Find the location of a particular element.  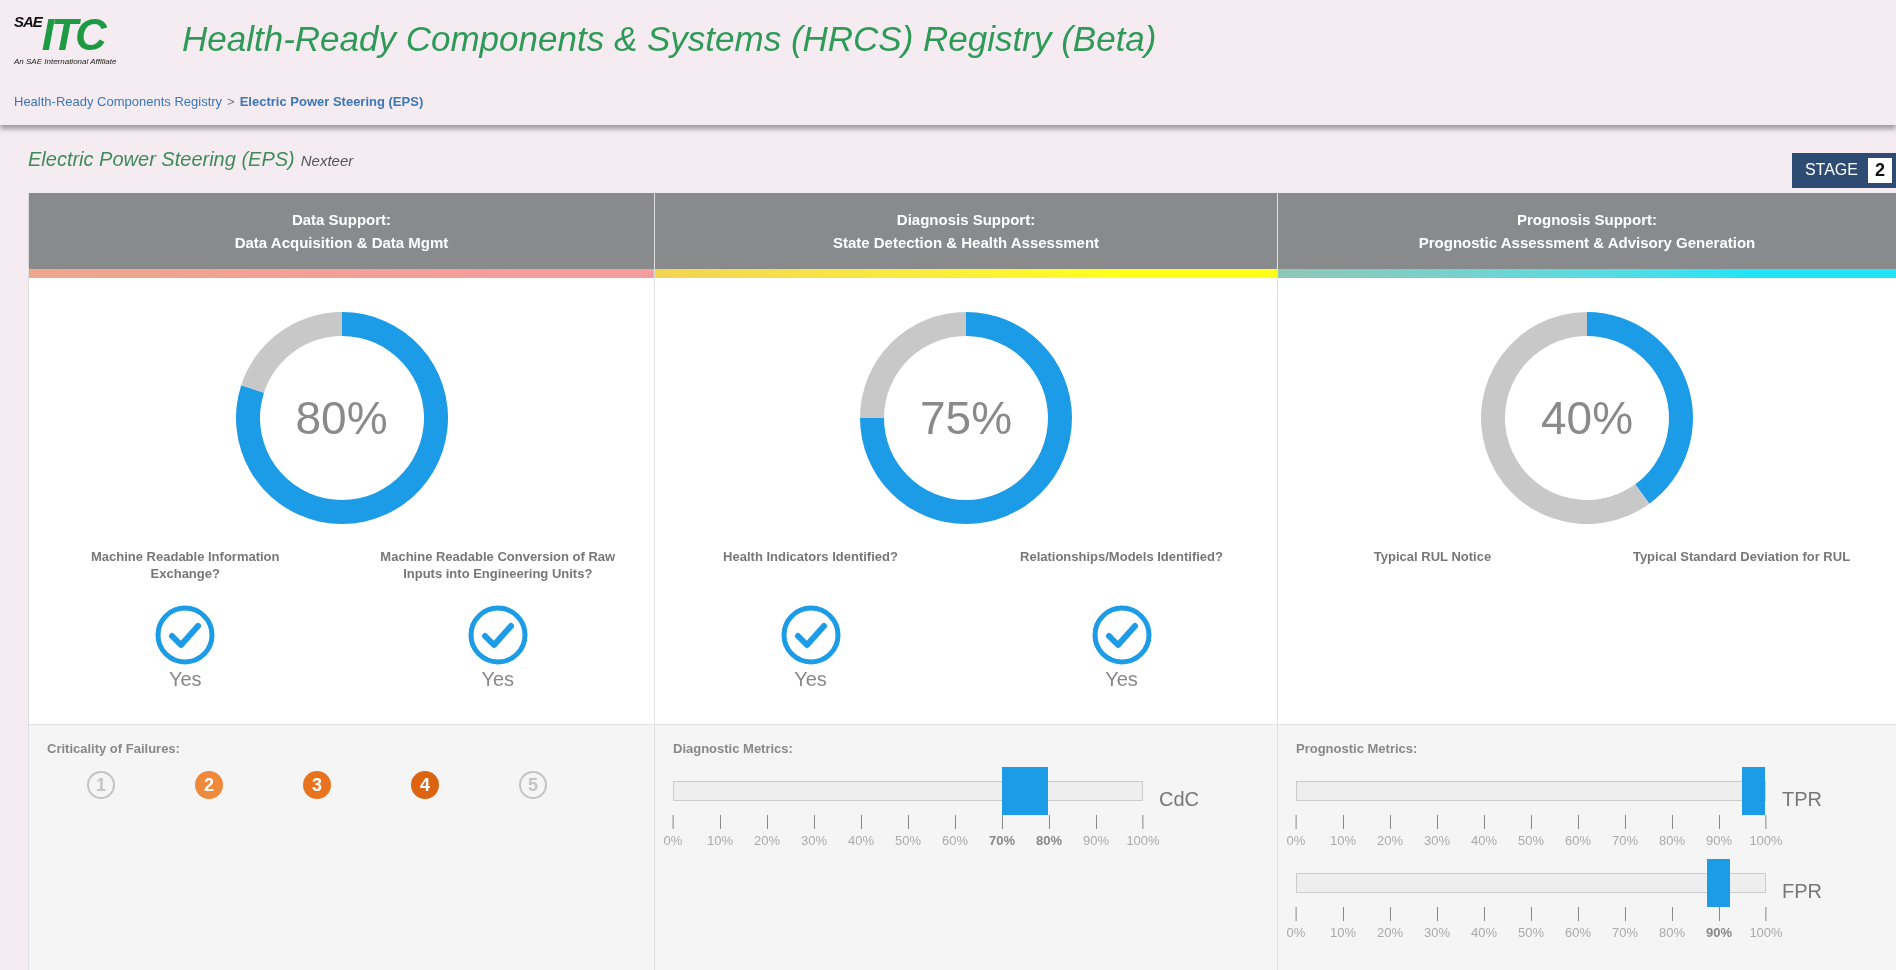

manufacturer-name: Nexteer is located at coordinates (327, 160).